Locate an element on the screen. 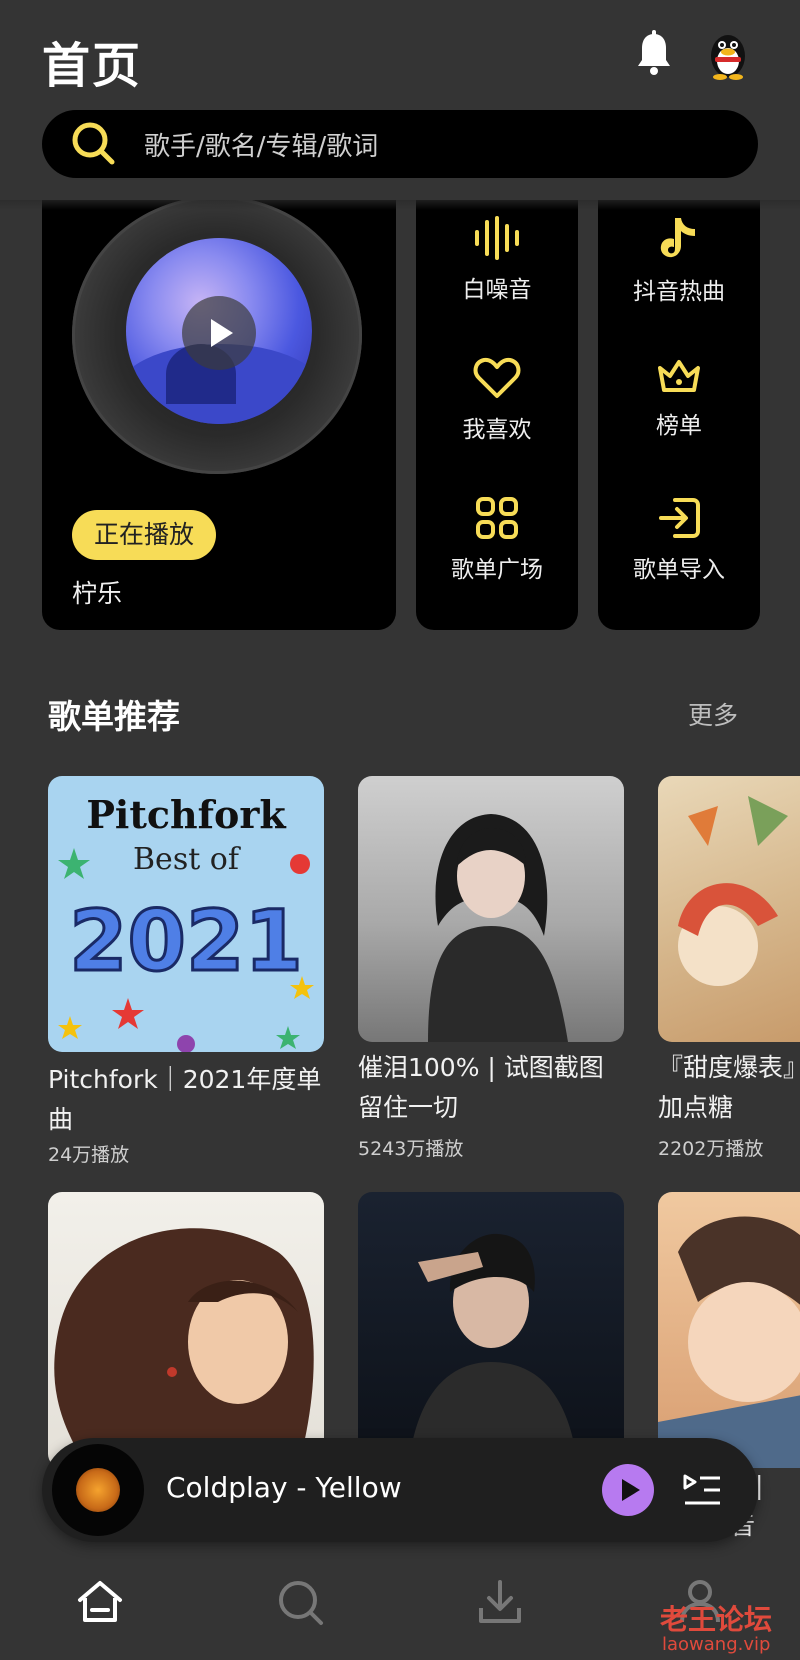  grid-item-white-noise: 白噪音 is located at coordinates (497, 260).